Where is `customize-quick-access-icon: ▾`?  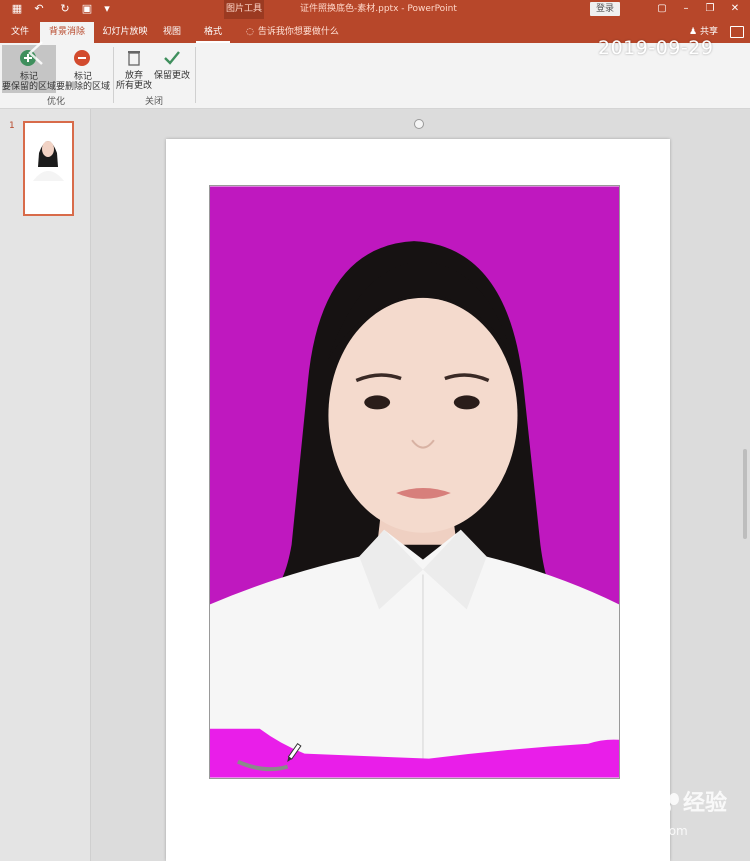
customize-quick-access-icon: ▾ is located at coordinates (107, 9).